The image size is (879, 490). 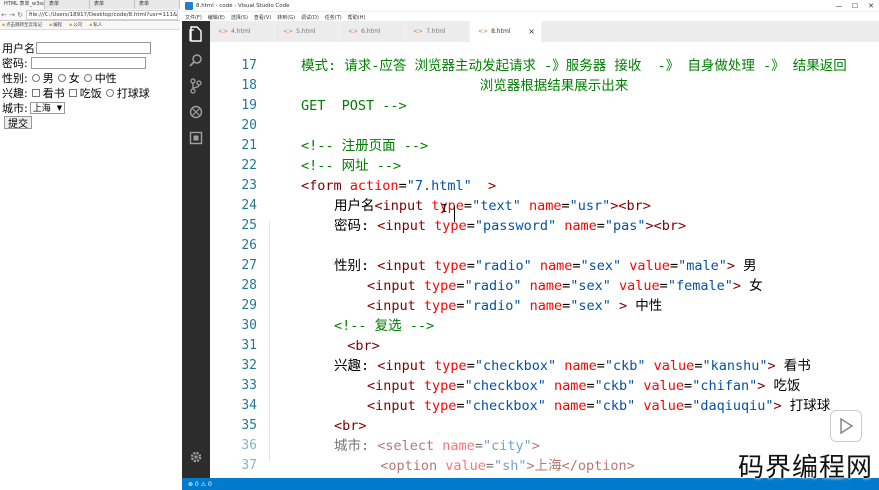 What do you see at coordinates (47, 107) in the screenshot?
I see `city-select: 上海 ▼` at bounding box center [47, 107].